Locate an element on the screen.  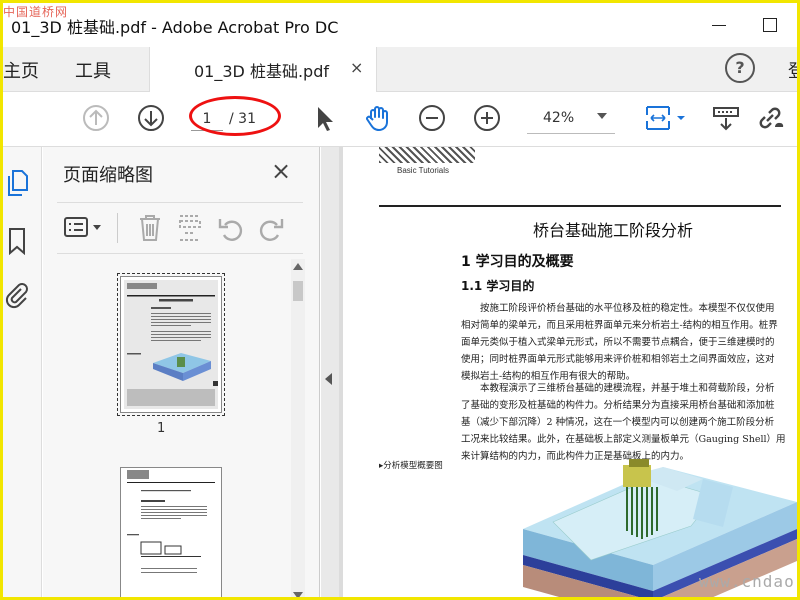
toolbar-divider is located at coordinates (117, 228).